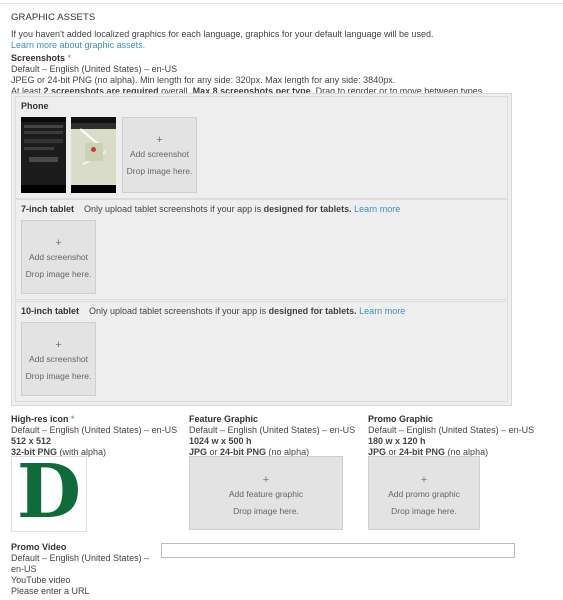  I want to click on add-promo-graphic-label: Add promo graphic, so click(424, 494).